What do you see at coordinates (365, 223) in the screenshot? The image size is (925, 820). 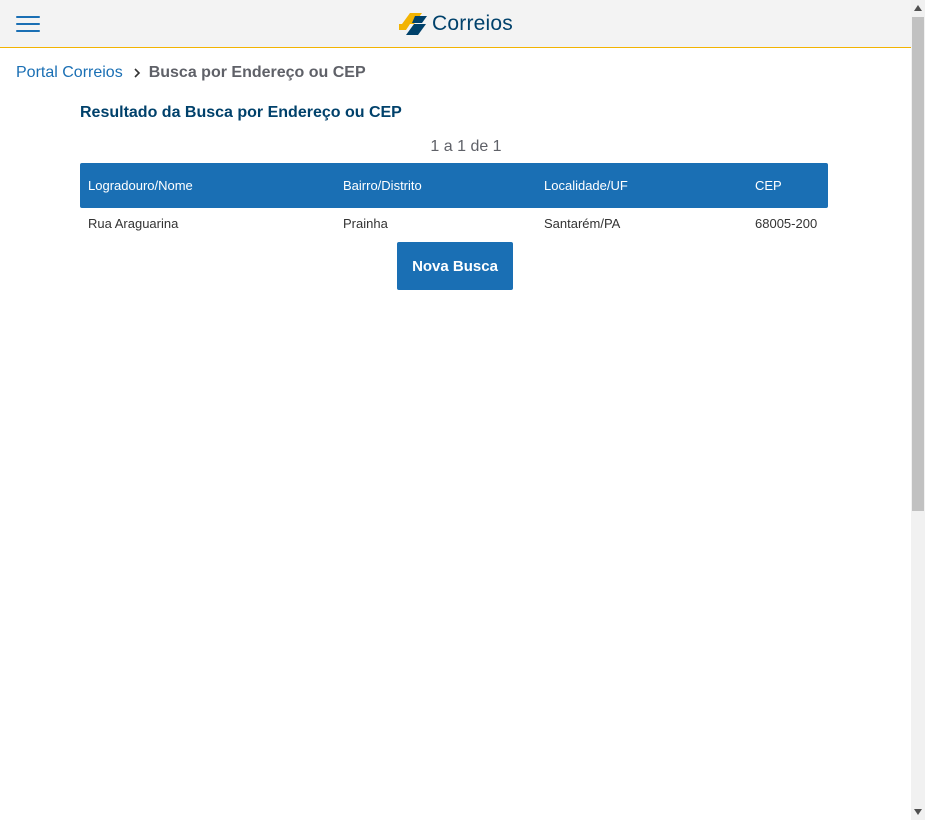 I see `cell-bairro: Prainha` at bounding box center [365, 223].